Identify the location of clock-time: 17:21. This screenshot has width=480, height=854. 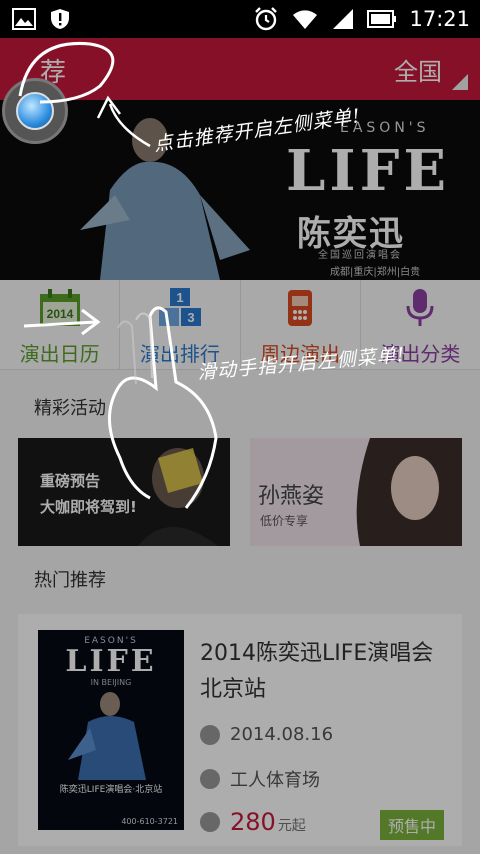
(439, 19).